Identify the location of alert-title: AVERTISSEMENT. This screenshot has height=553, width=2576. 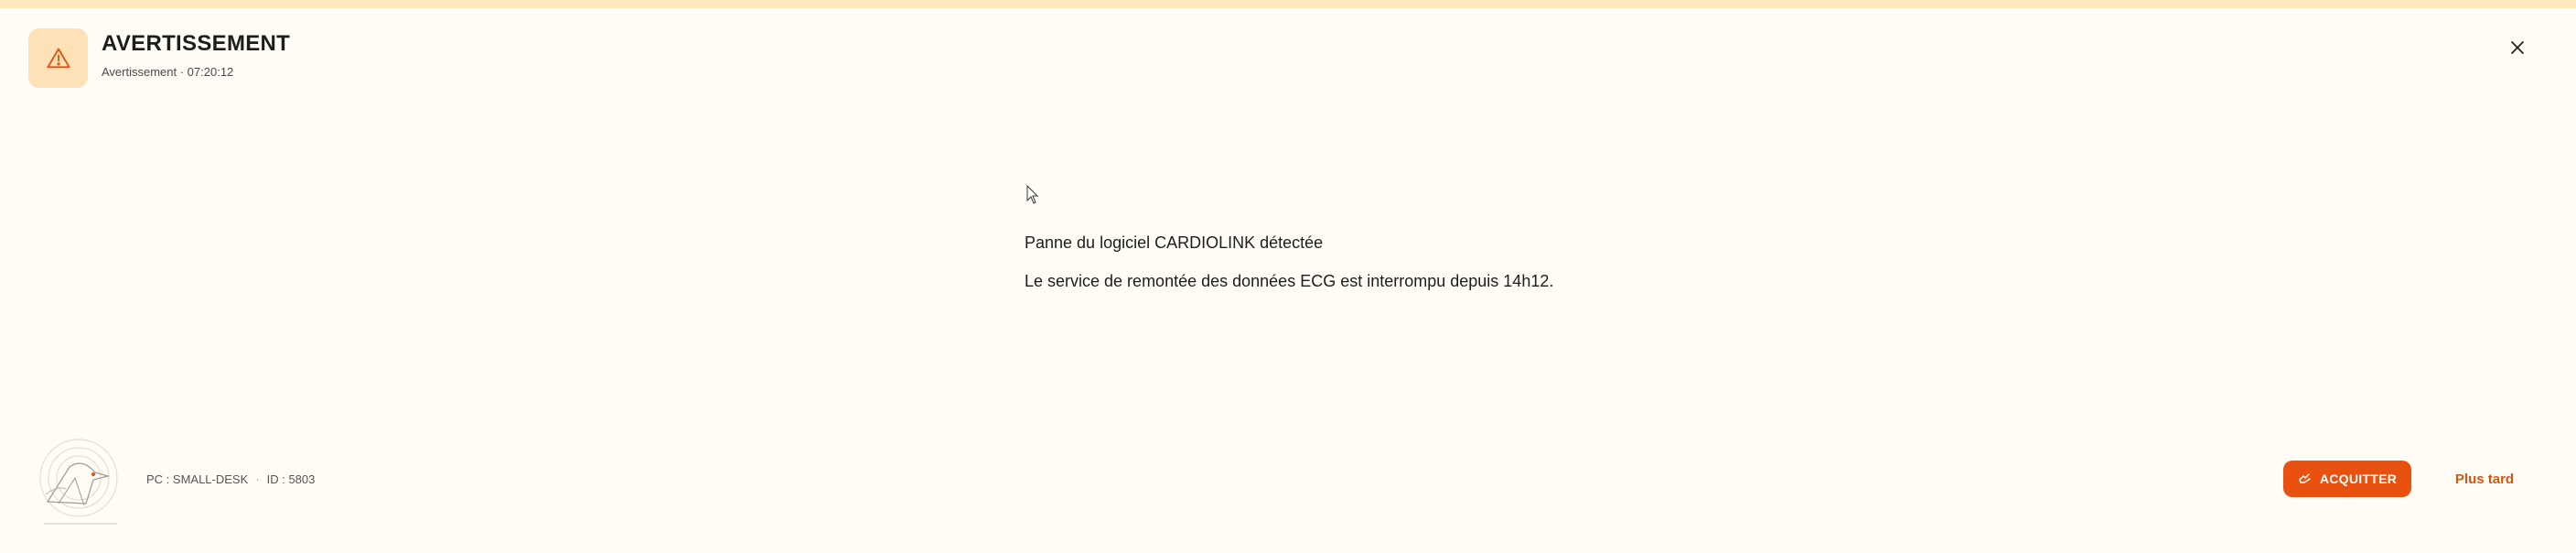
(197, 44).